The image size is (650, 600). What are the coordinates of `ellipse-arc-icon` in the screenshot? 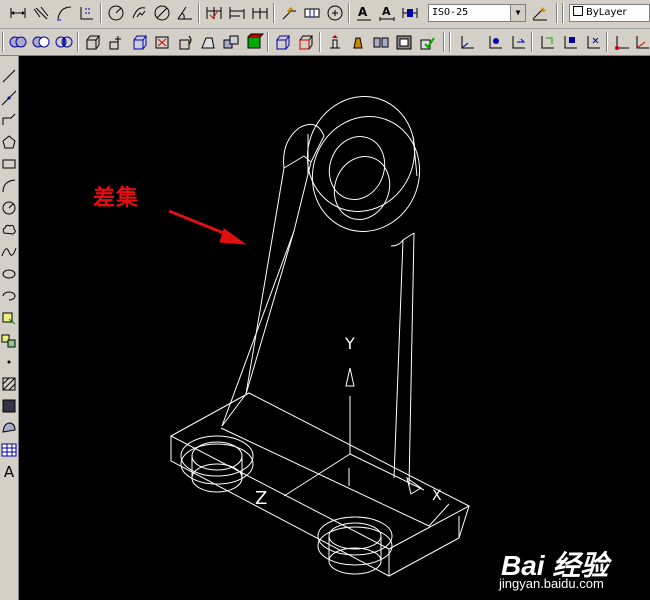 It's located at (9, 296).